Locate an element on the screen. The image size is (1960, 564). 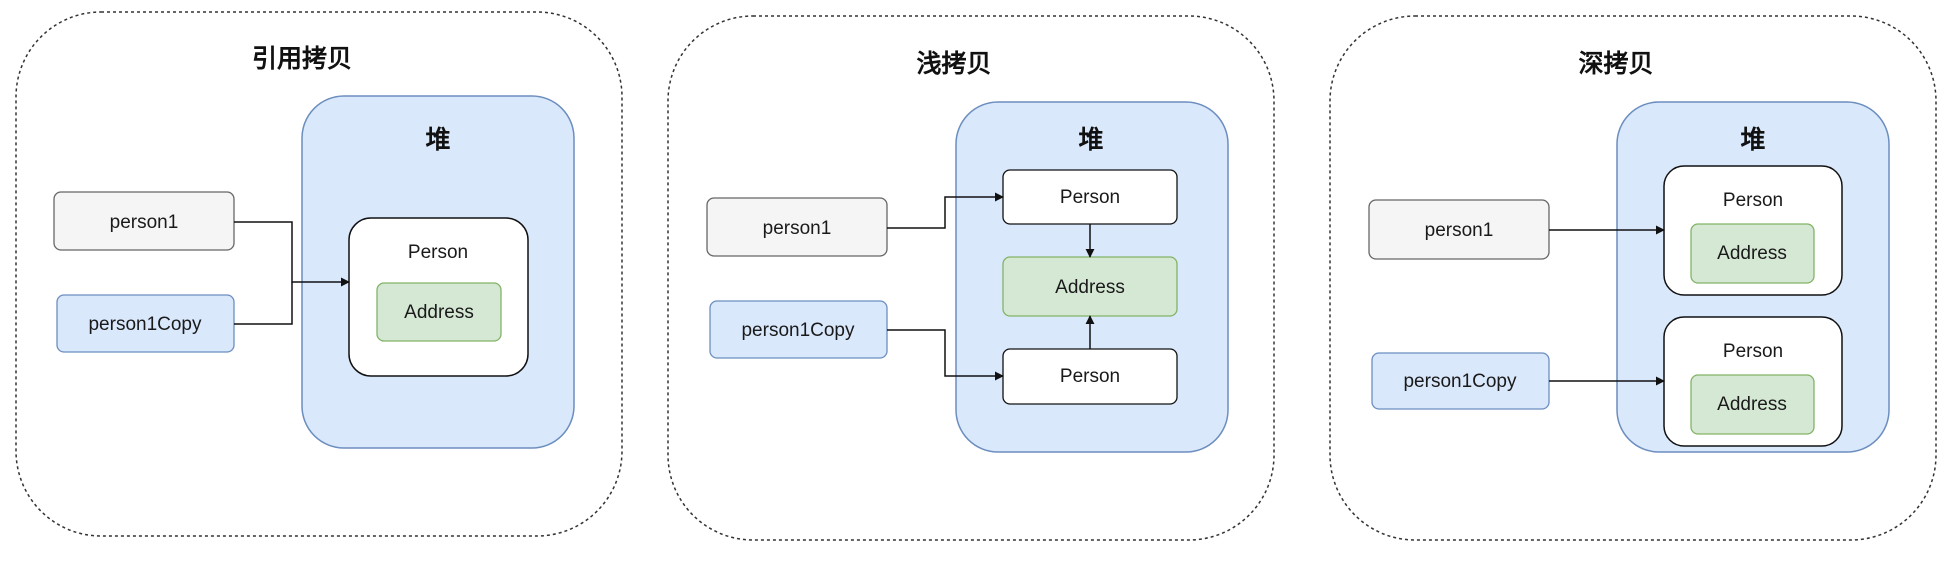
arrow-person1copy-to-person is located at coordinates (263, 303).